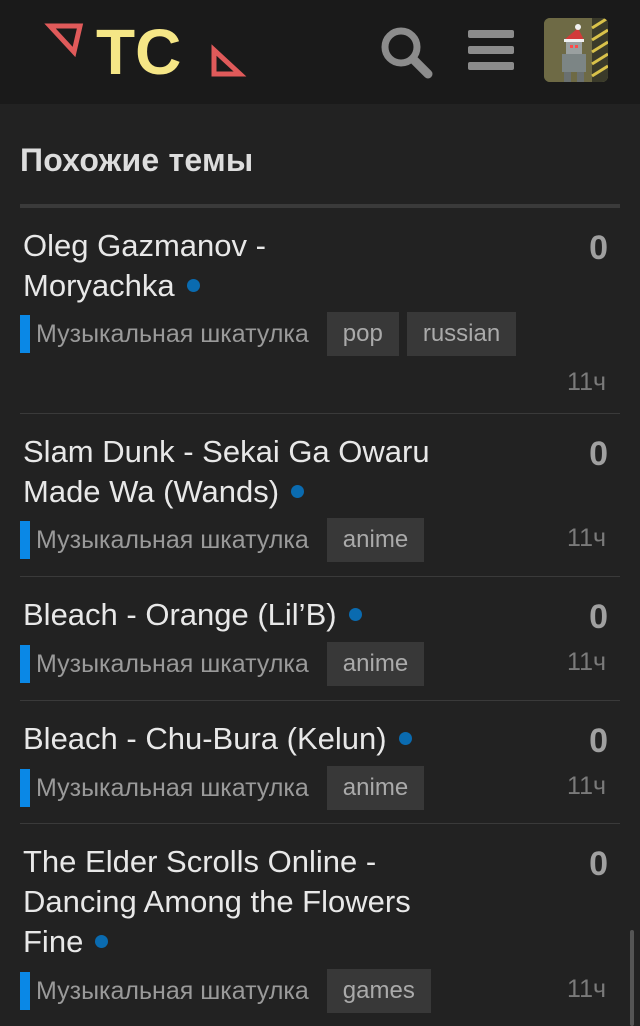 The image size is (640, 1026). I want to click on topic-title: Bleach - Orange (Lil’B), so click(273, 615).